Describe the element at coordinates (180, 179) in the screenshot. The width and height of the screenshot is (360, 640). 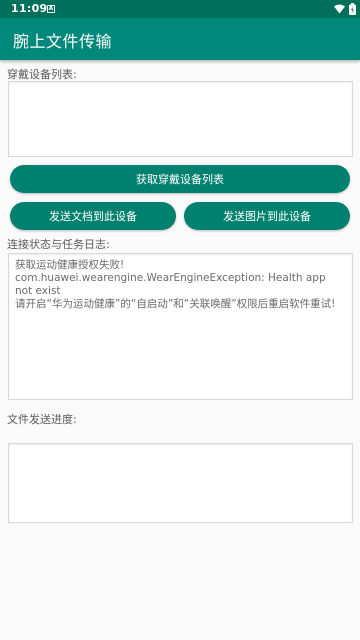
I see `get-devices-button: 获取穿戴设备列表` at that location.